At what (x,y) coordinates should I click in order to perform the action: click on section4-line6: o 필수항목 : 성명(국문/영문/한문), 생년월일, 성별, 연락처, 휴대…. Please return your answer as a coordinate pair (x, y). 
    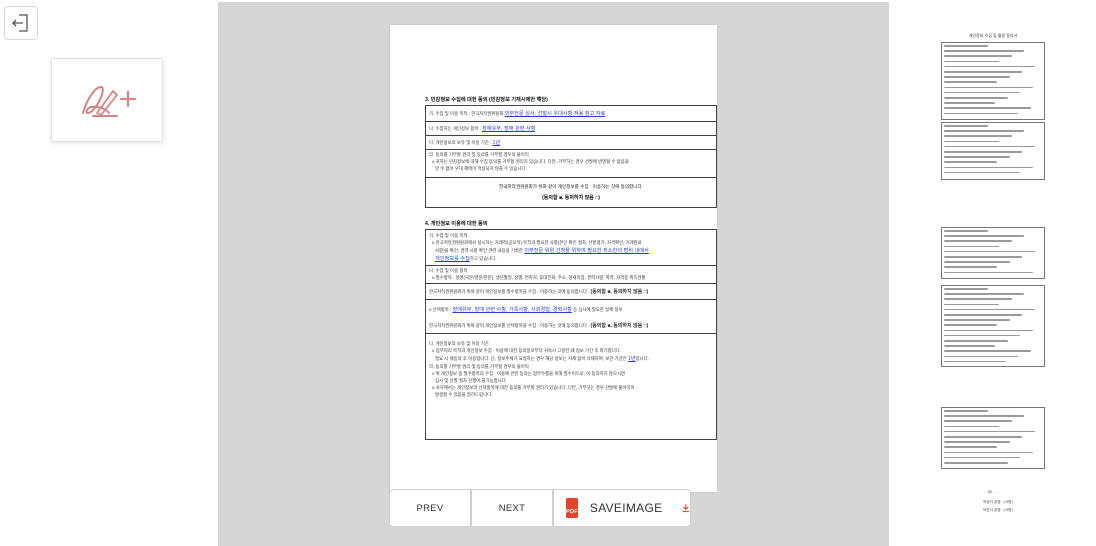
    Looking at the image, I should click on (539, 277).